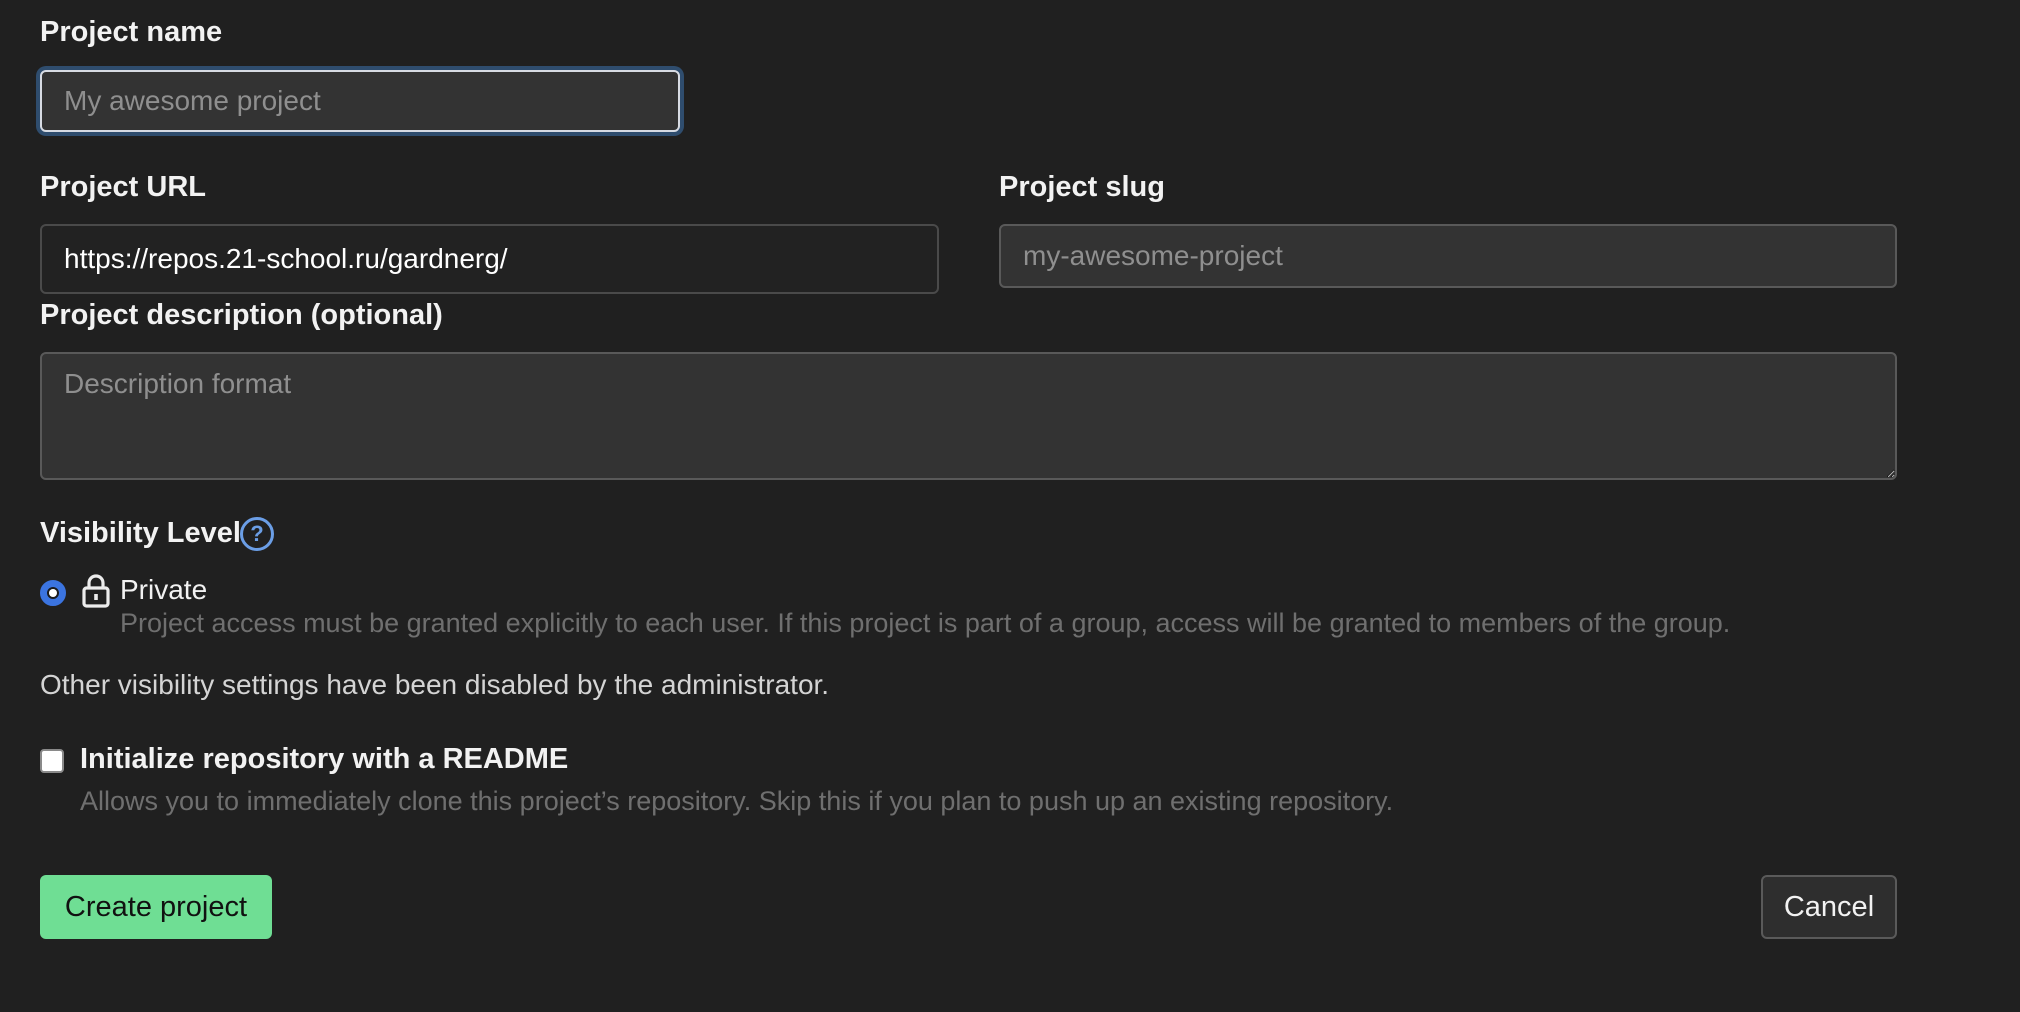  Describe the element at coordinates (1829, 907) in the screenshot. I see `cancel-button: Cancel` at that location.